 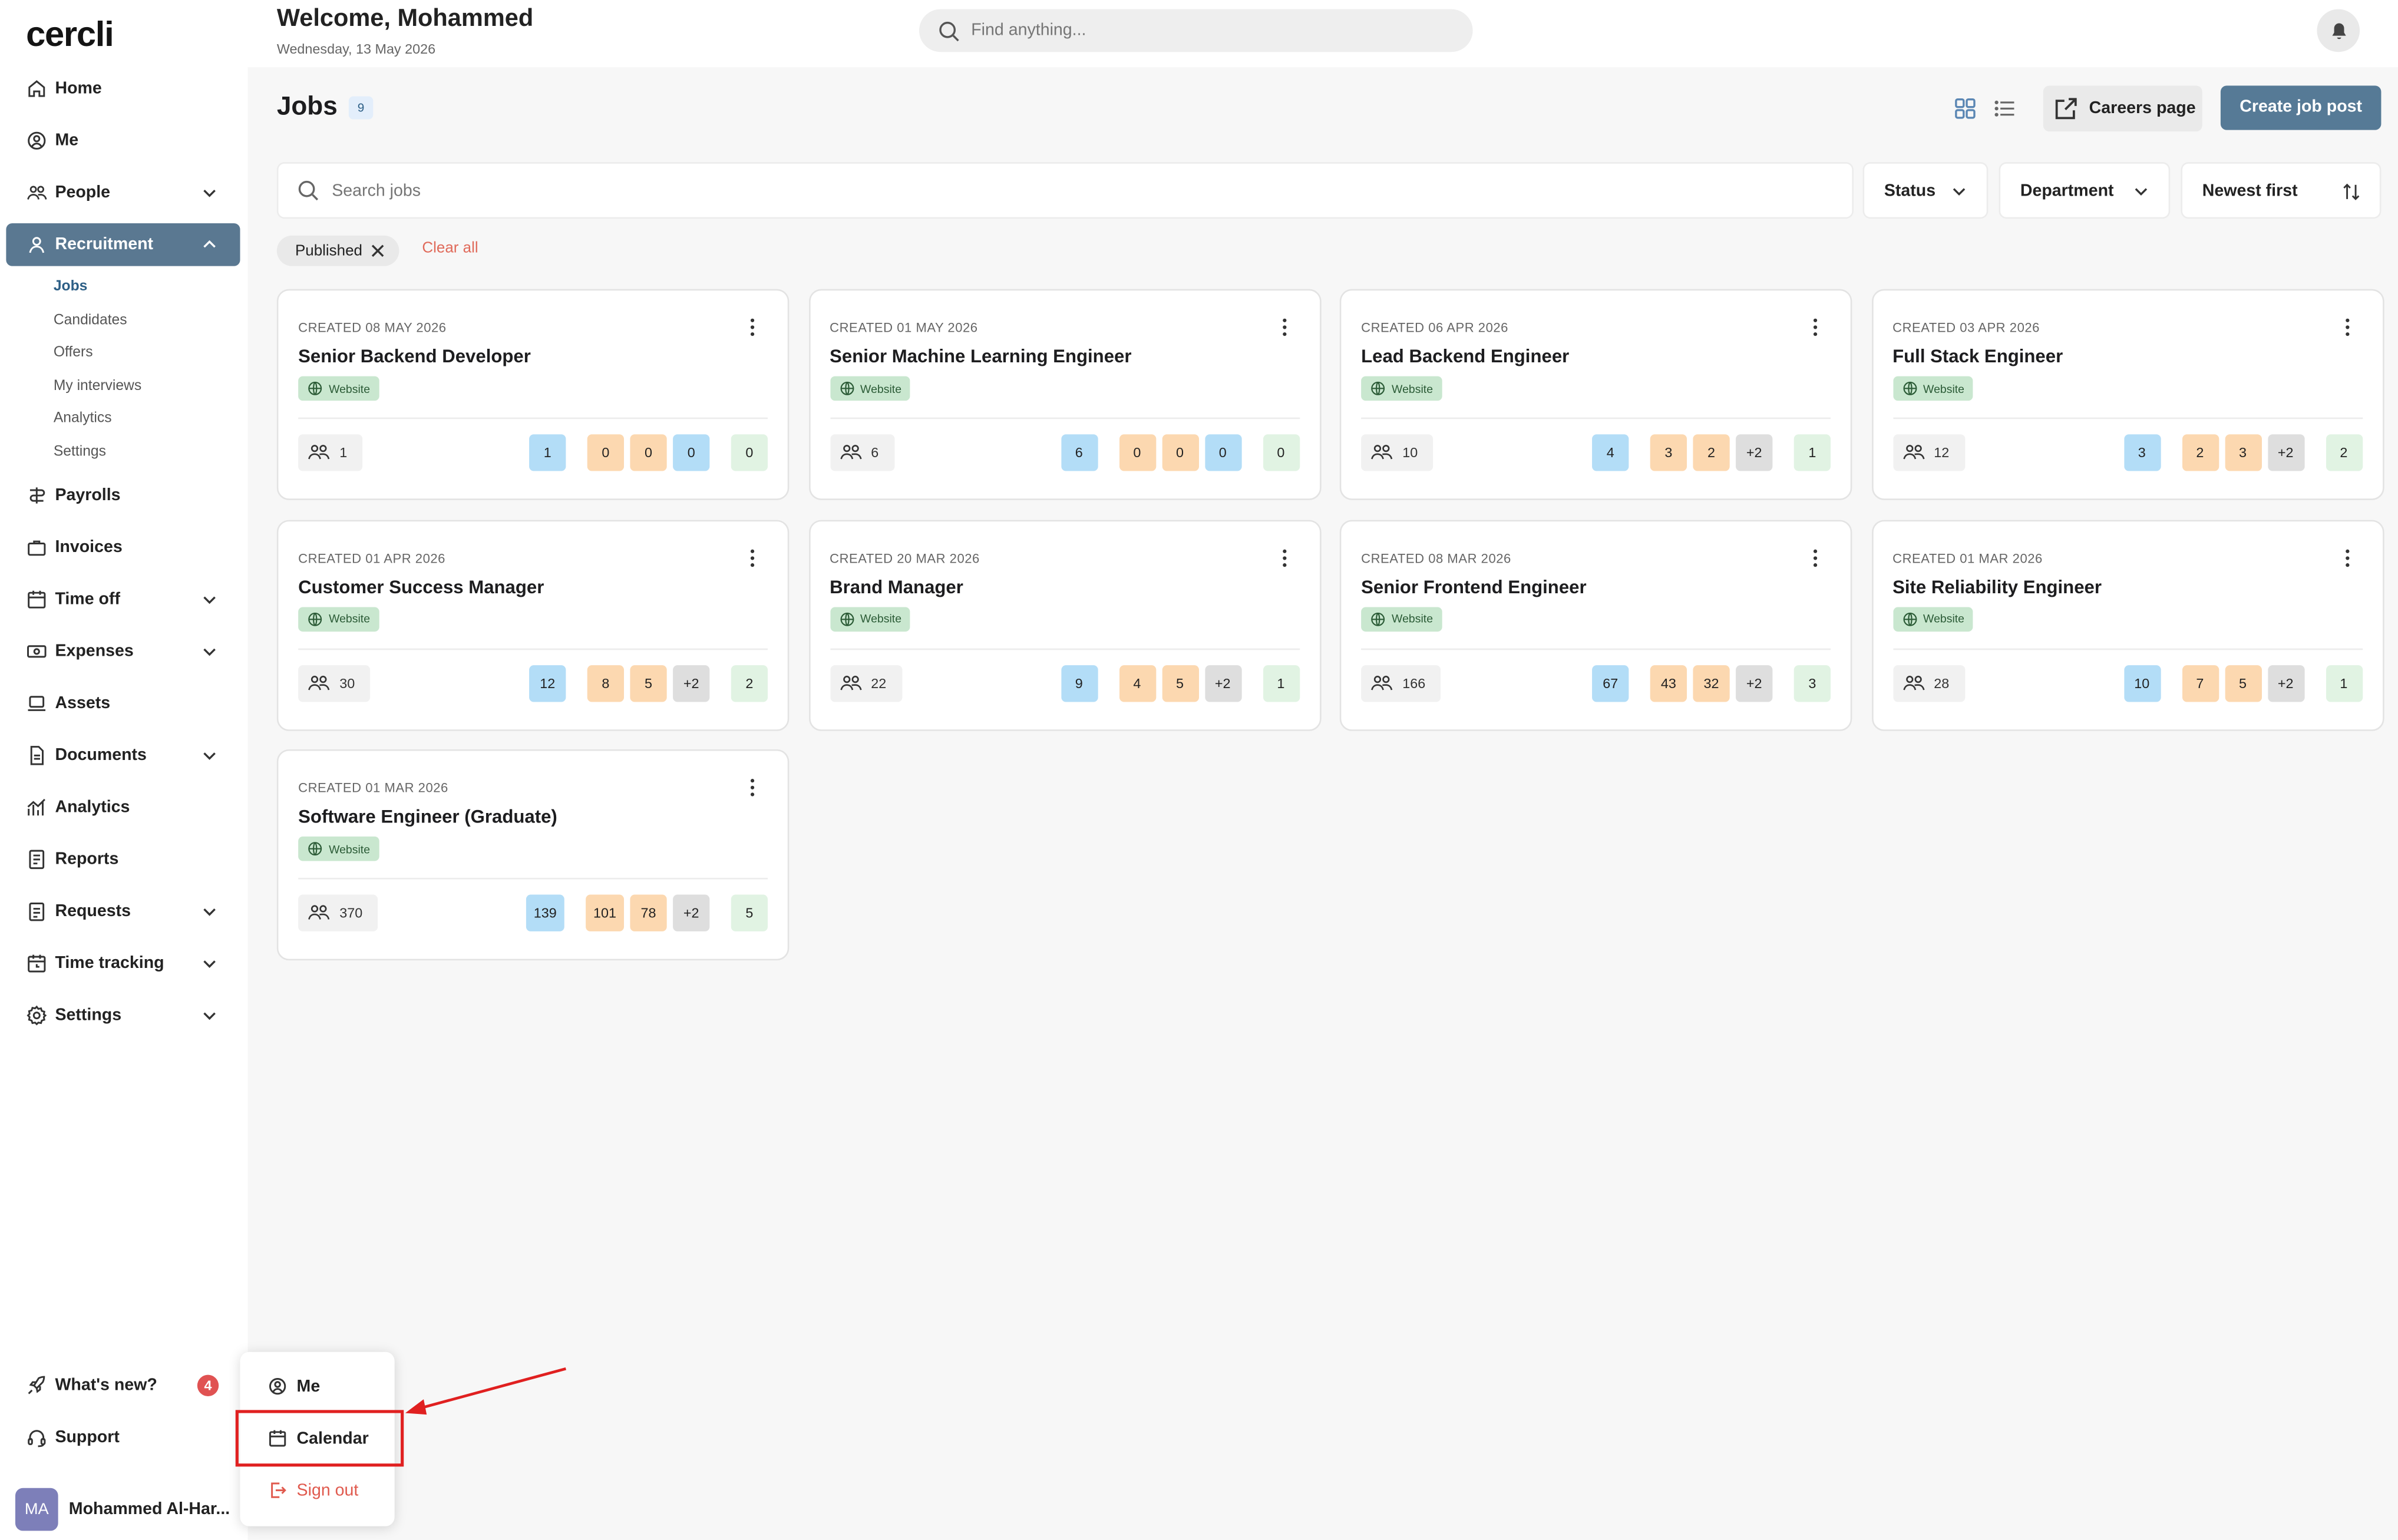 I want to click on candidate-count: 28, so click(x=1928, y=683).